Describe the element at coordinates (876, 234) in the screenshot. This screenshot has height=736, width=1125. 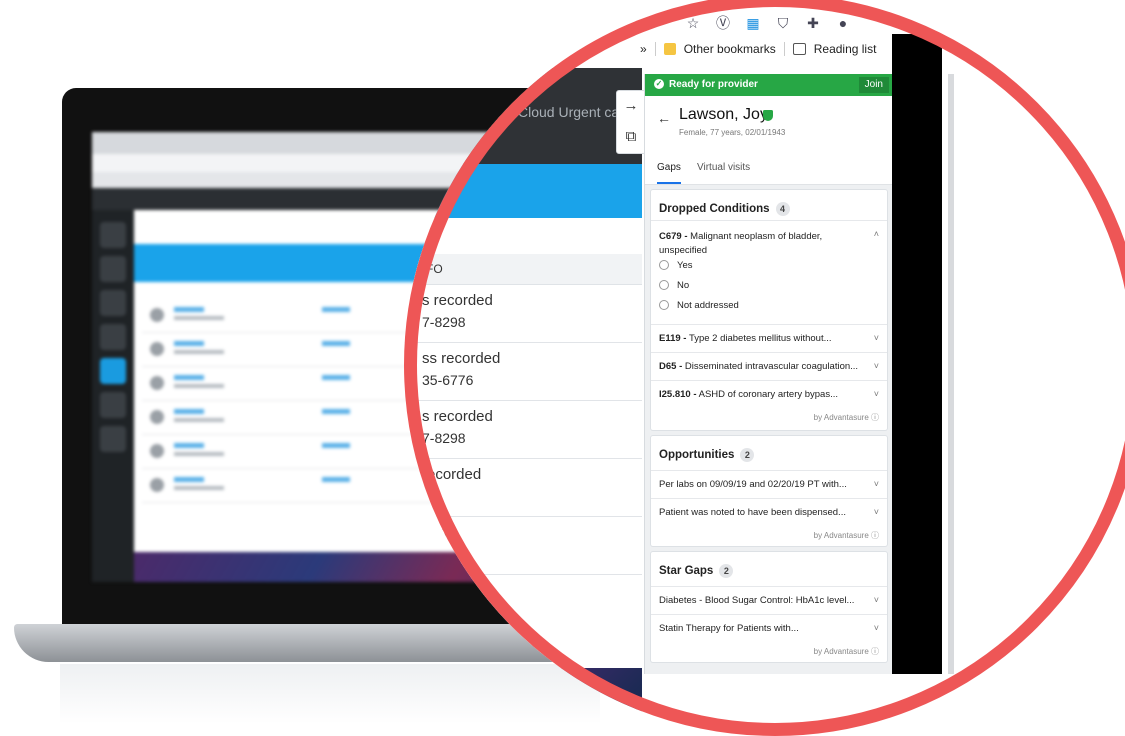
I see `chevron-up-icon: ˄` at that location.